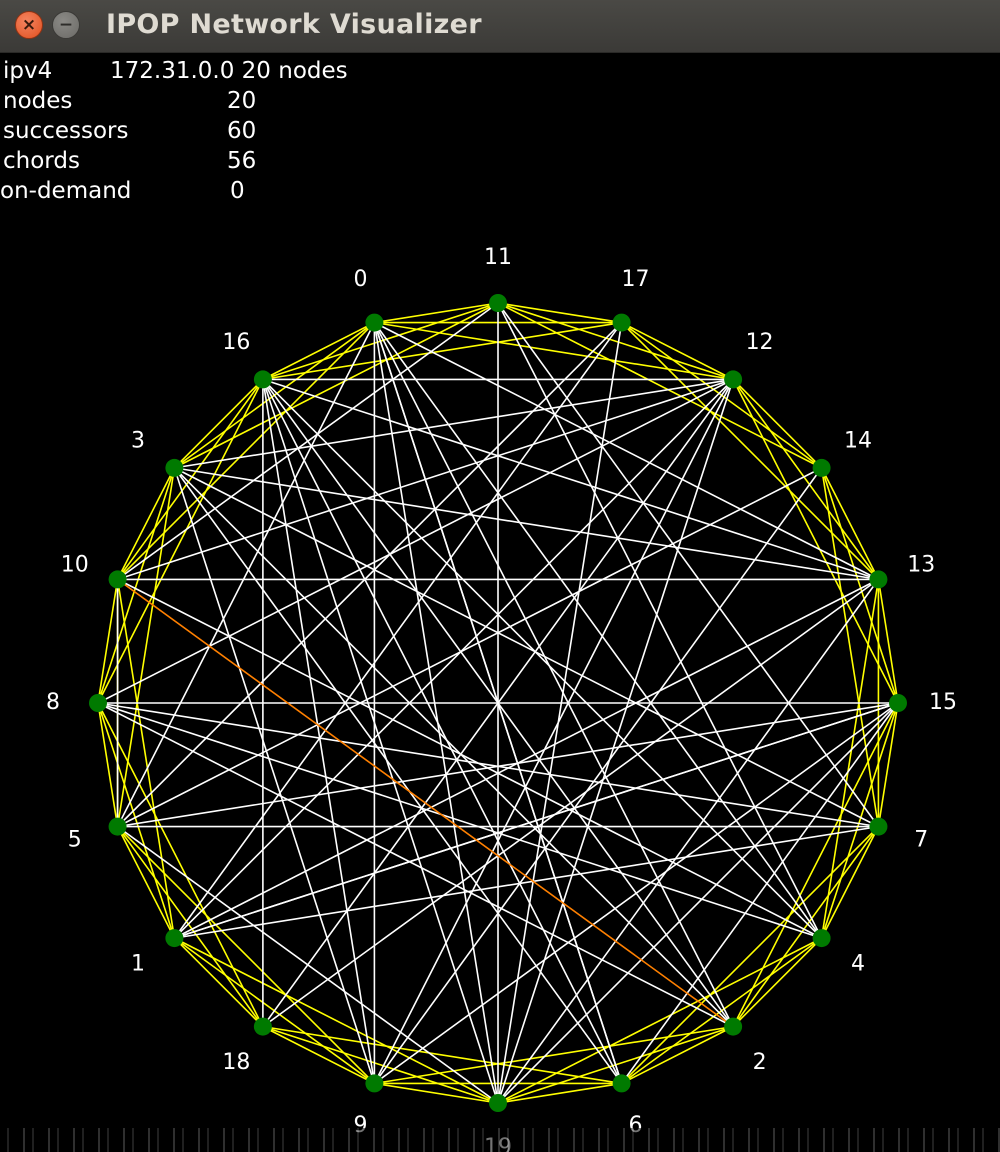  I want to click on node-label-14: 14, so click(858, 440).